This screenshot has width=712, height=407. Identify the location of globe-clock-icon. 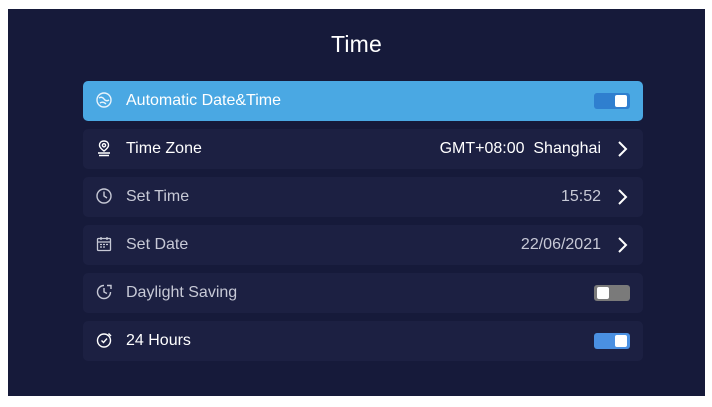
(104, 100).